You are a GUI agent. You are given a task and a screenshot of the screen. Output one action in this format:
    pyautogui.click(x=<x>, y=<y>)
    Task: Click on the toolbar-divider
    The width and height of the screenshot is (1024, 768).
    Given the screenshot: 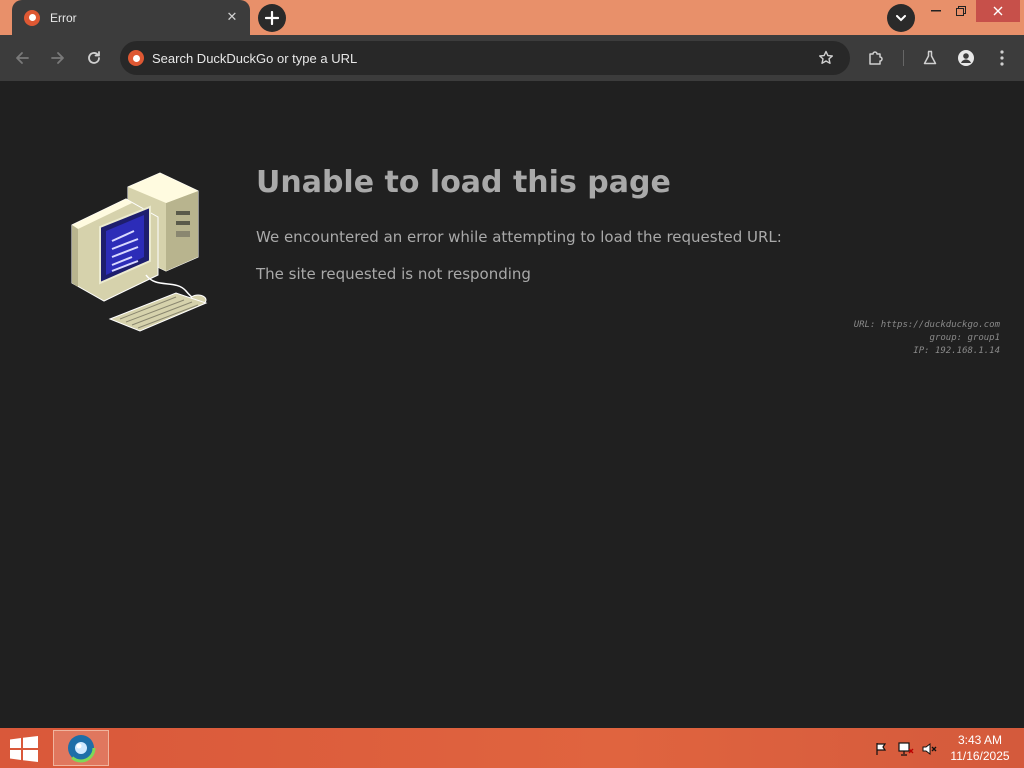 What is the action you would take?
    pyautogui.click(x=903, y=58)
    